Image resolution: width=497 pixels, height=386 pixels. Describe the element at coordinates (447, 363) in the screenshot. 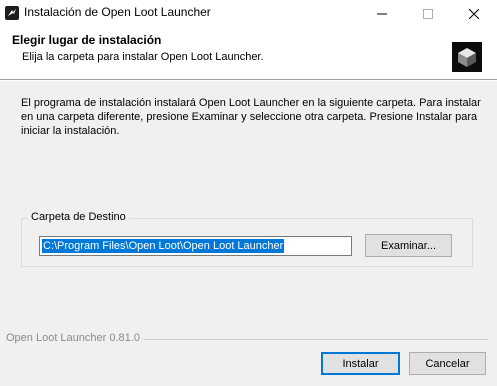

I see `cancel-button: Cancelar` at that location.